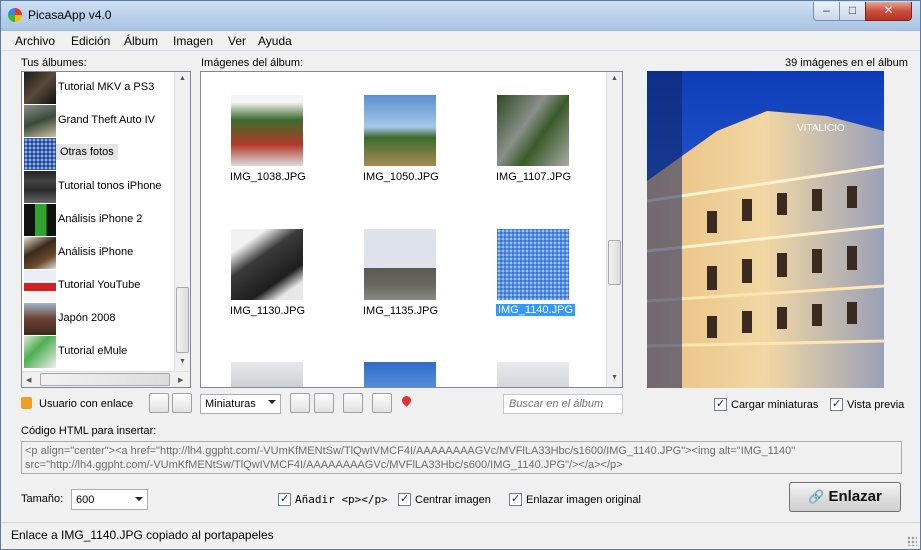 Image resolution: width=921 pixels, height=550 pixels. I want to click on view-mode-select: Miniaturas, so click(240, 404).